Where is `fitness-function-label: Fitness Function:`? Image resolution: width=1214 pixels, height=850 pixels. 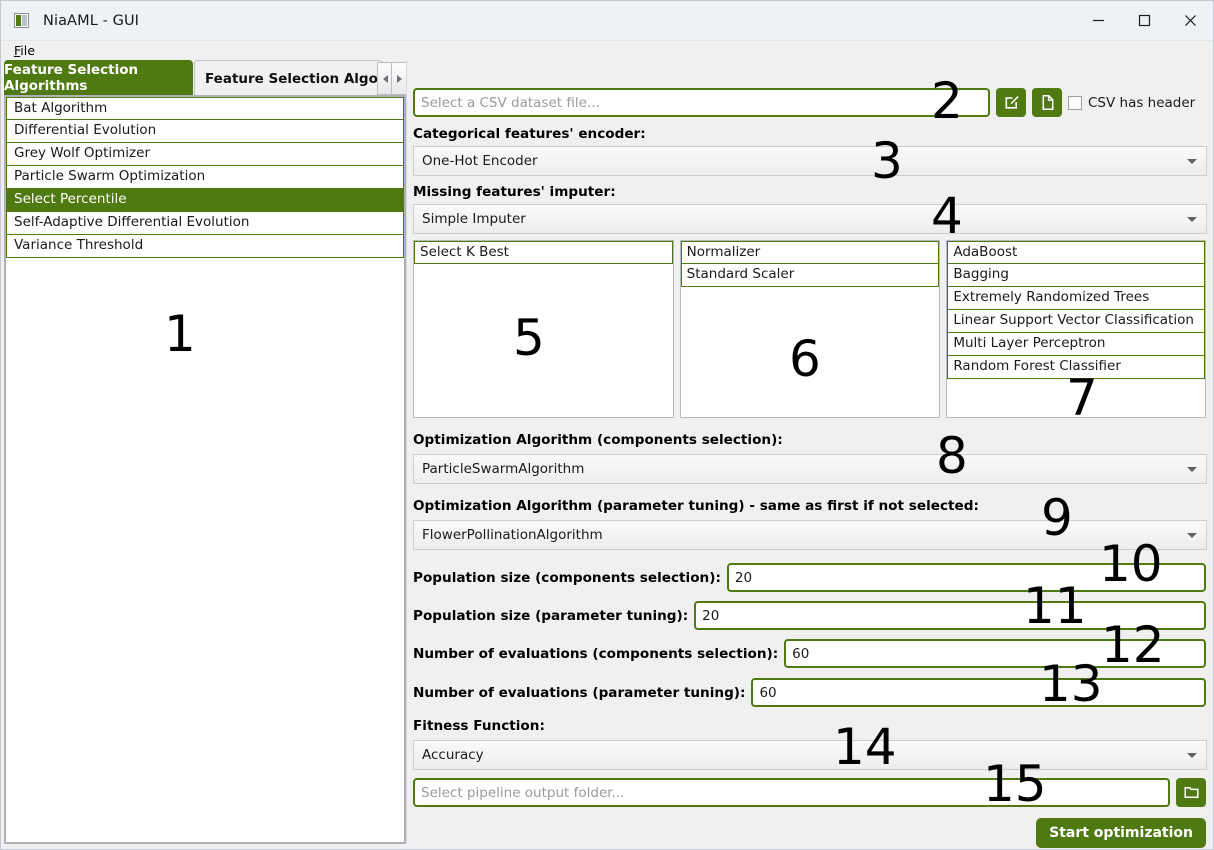
fitness-function-label: Fitness Function: is located at coordinates (479, 726).